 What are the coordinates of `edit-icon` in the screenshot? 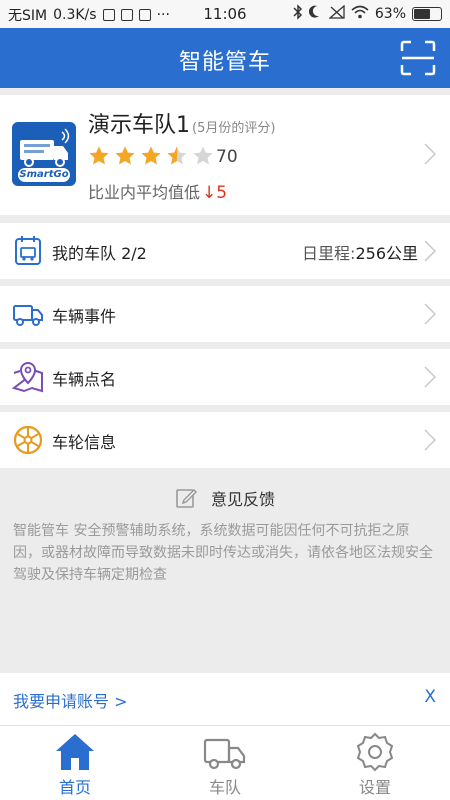 It's located at (186, 498).